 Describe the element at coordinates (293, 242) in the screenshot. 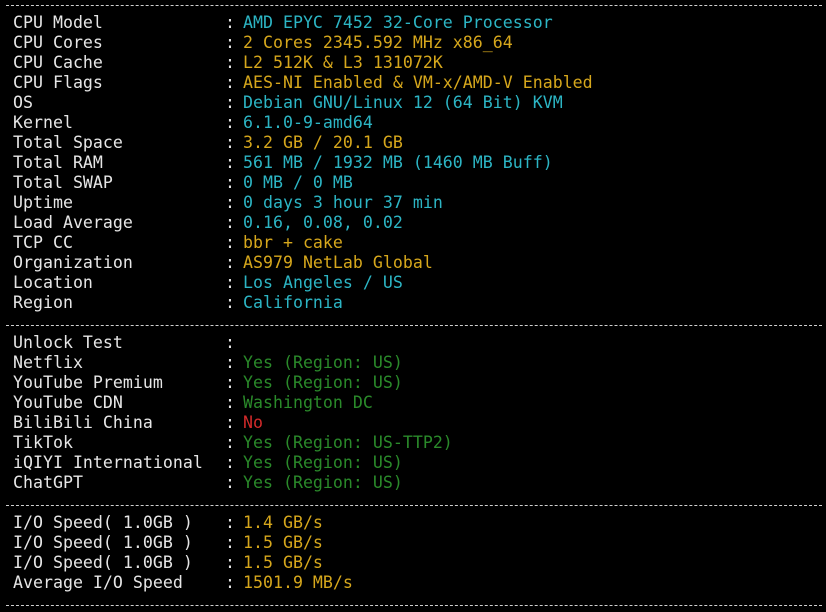

I see `system-info-value: bbr + cake` at that location.